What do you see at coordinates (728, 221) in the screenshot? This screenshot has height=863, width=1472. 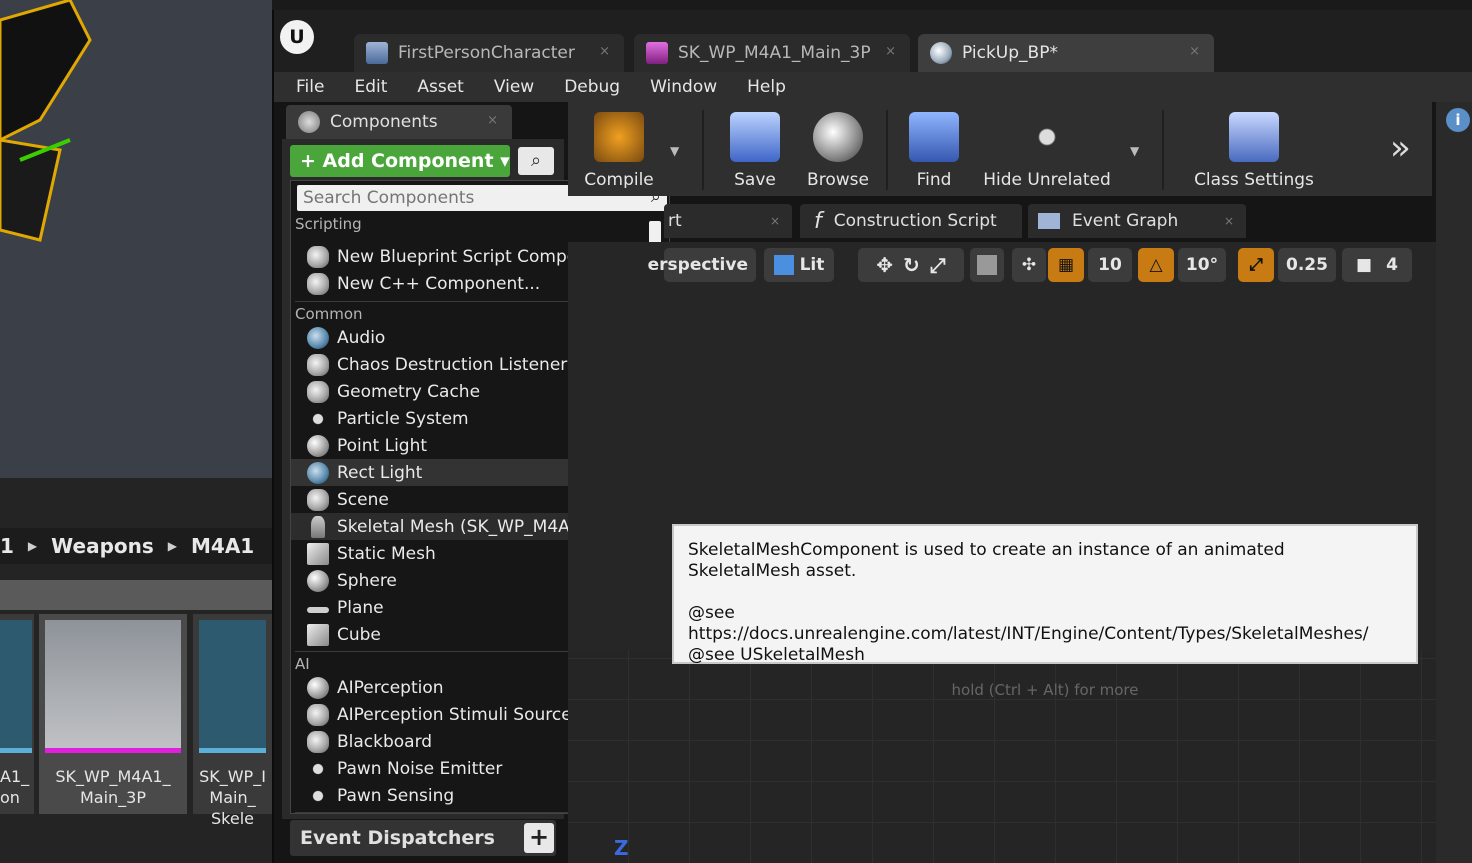 I see `tab-viewport: rt ×` at bounding box center [728, 221].